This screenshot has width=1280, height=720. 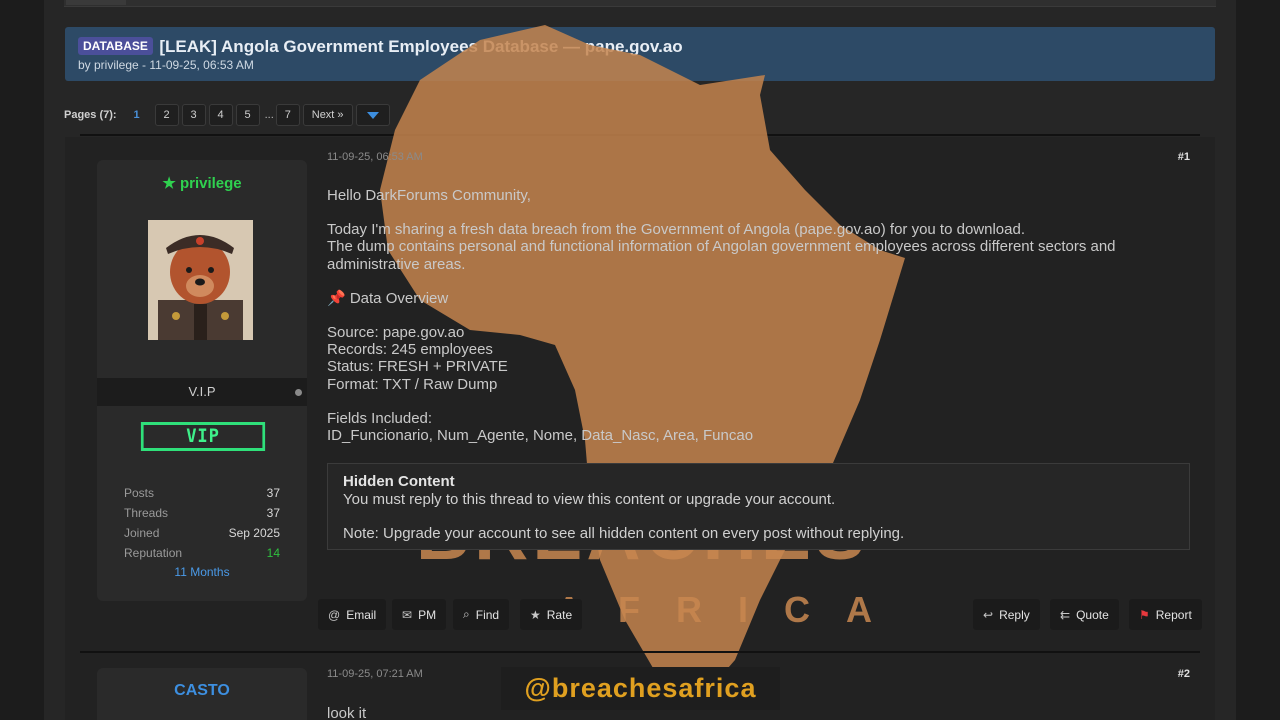 What do you see at coordinates (1173, 614) in the screenshot?
I see `report-button-label: Report` at bounding box center [1173, 614].